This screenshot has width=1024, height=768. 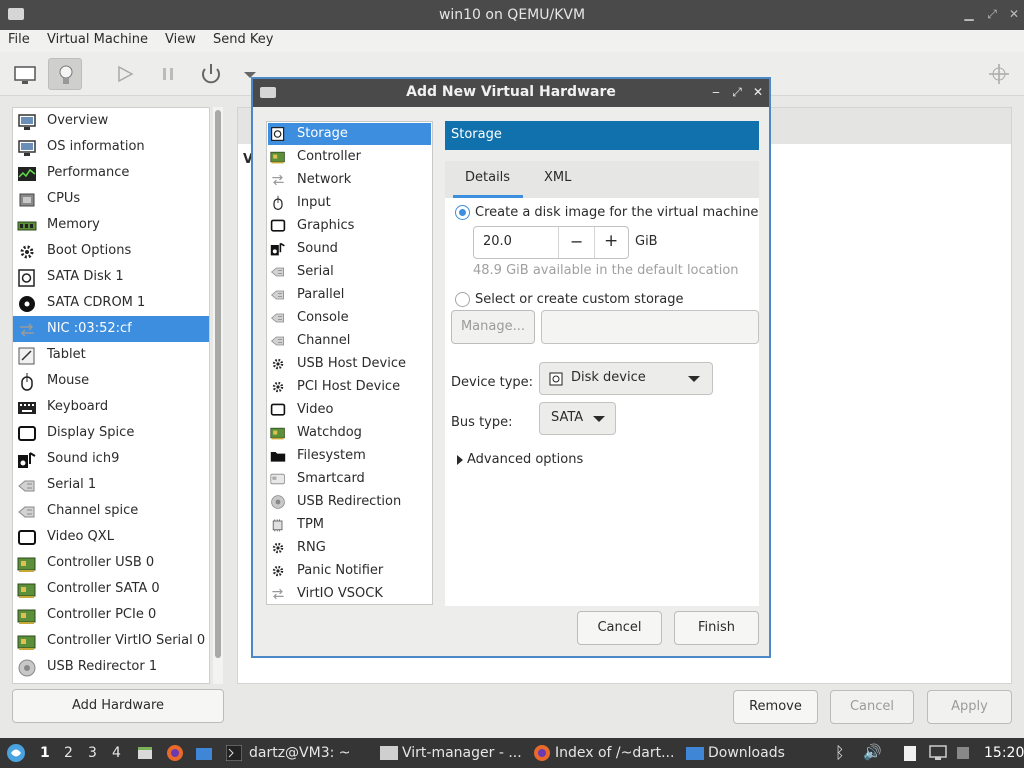 What do you see at coordinates (349, 318) in the screenshot?
I see `device-type-item: Console` at bounding box center [349, 318].